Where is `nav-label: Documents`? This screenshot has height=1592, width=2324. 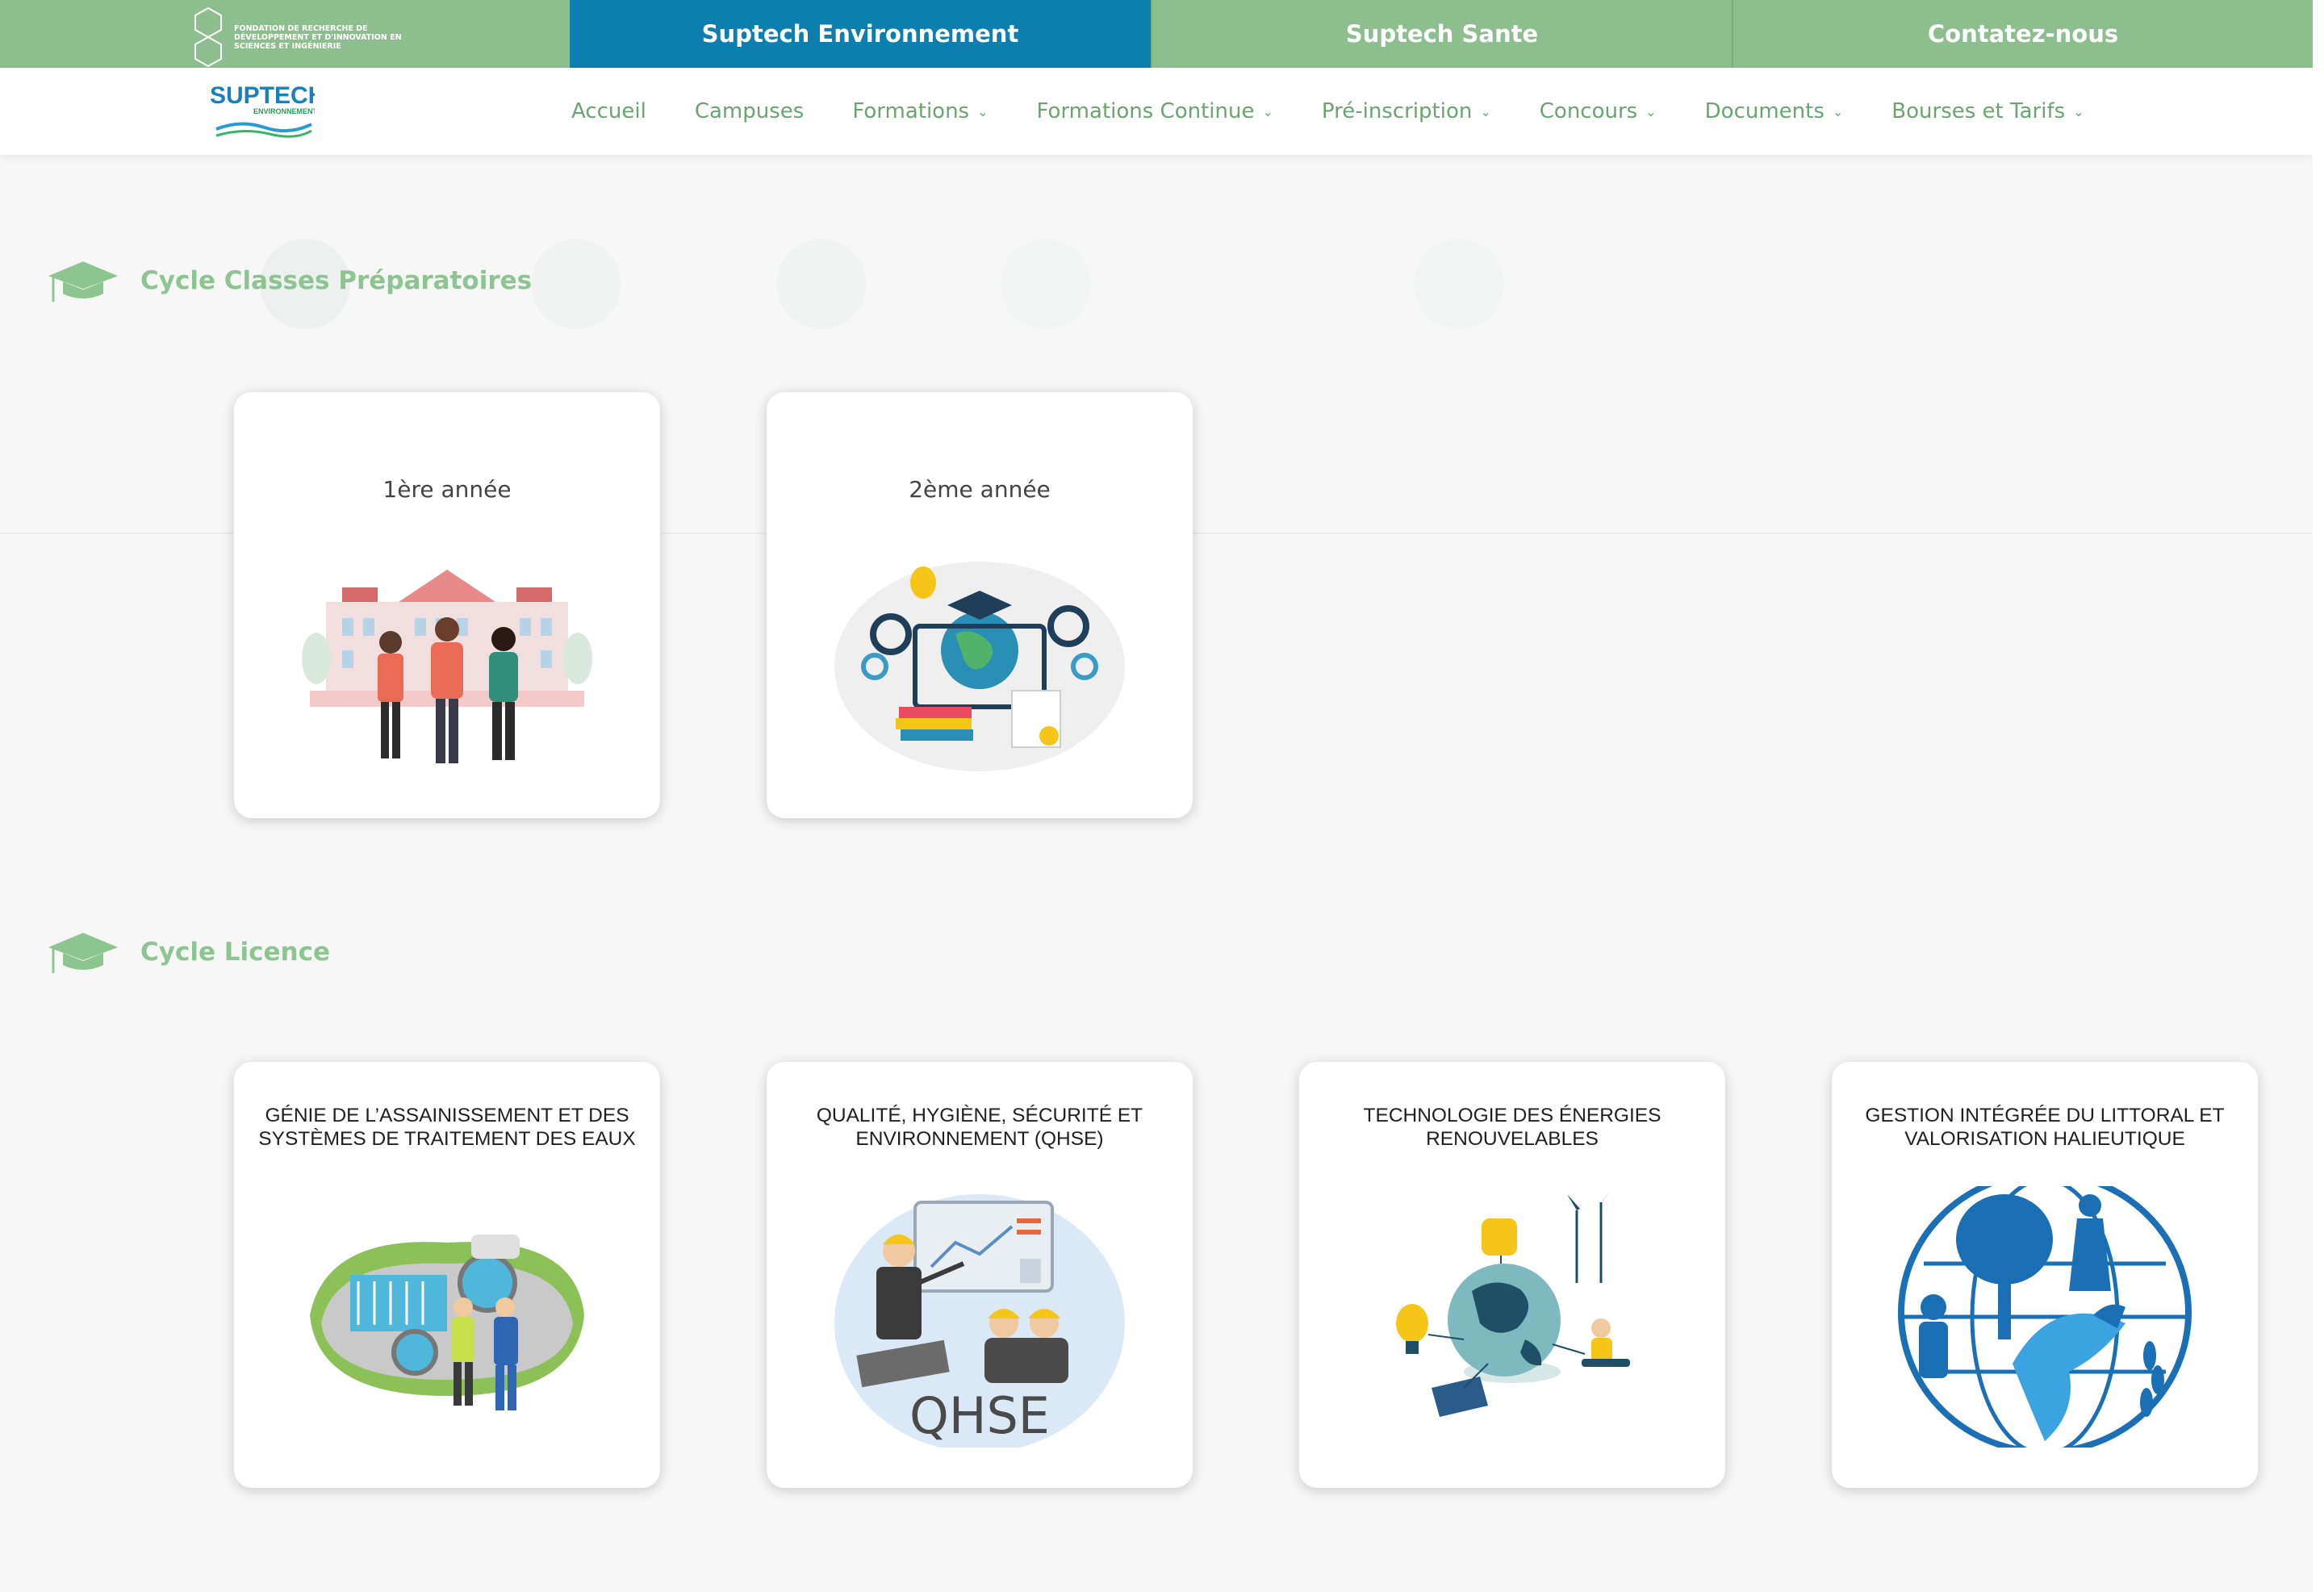
nav-label: Documents is located at coordinates (1764, 111).